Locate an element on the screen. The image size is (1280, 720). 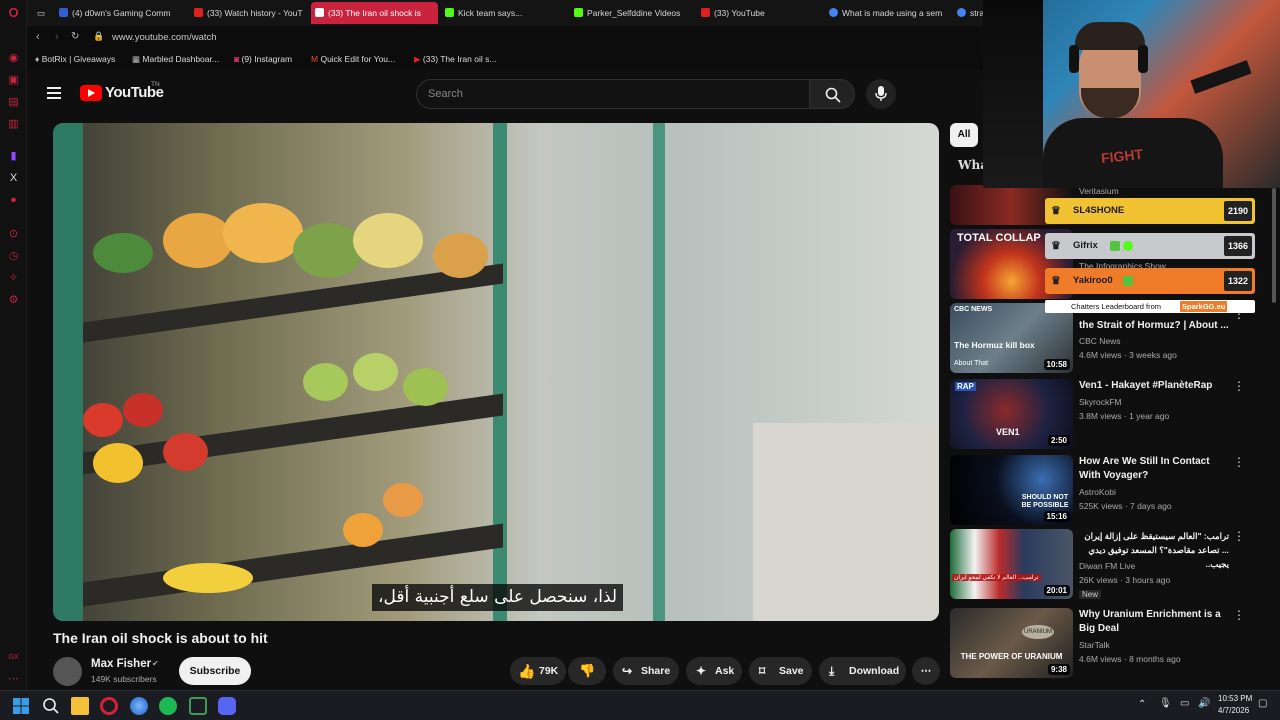
microphone-icon: 🎙 is located at coordinates (1165, 703).